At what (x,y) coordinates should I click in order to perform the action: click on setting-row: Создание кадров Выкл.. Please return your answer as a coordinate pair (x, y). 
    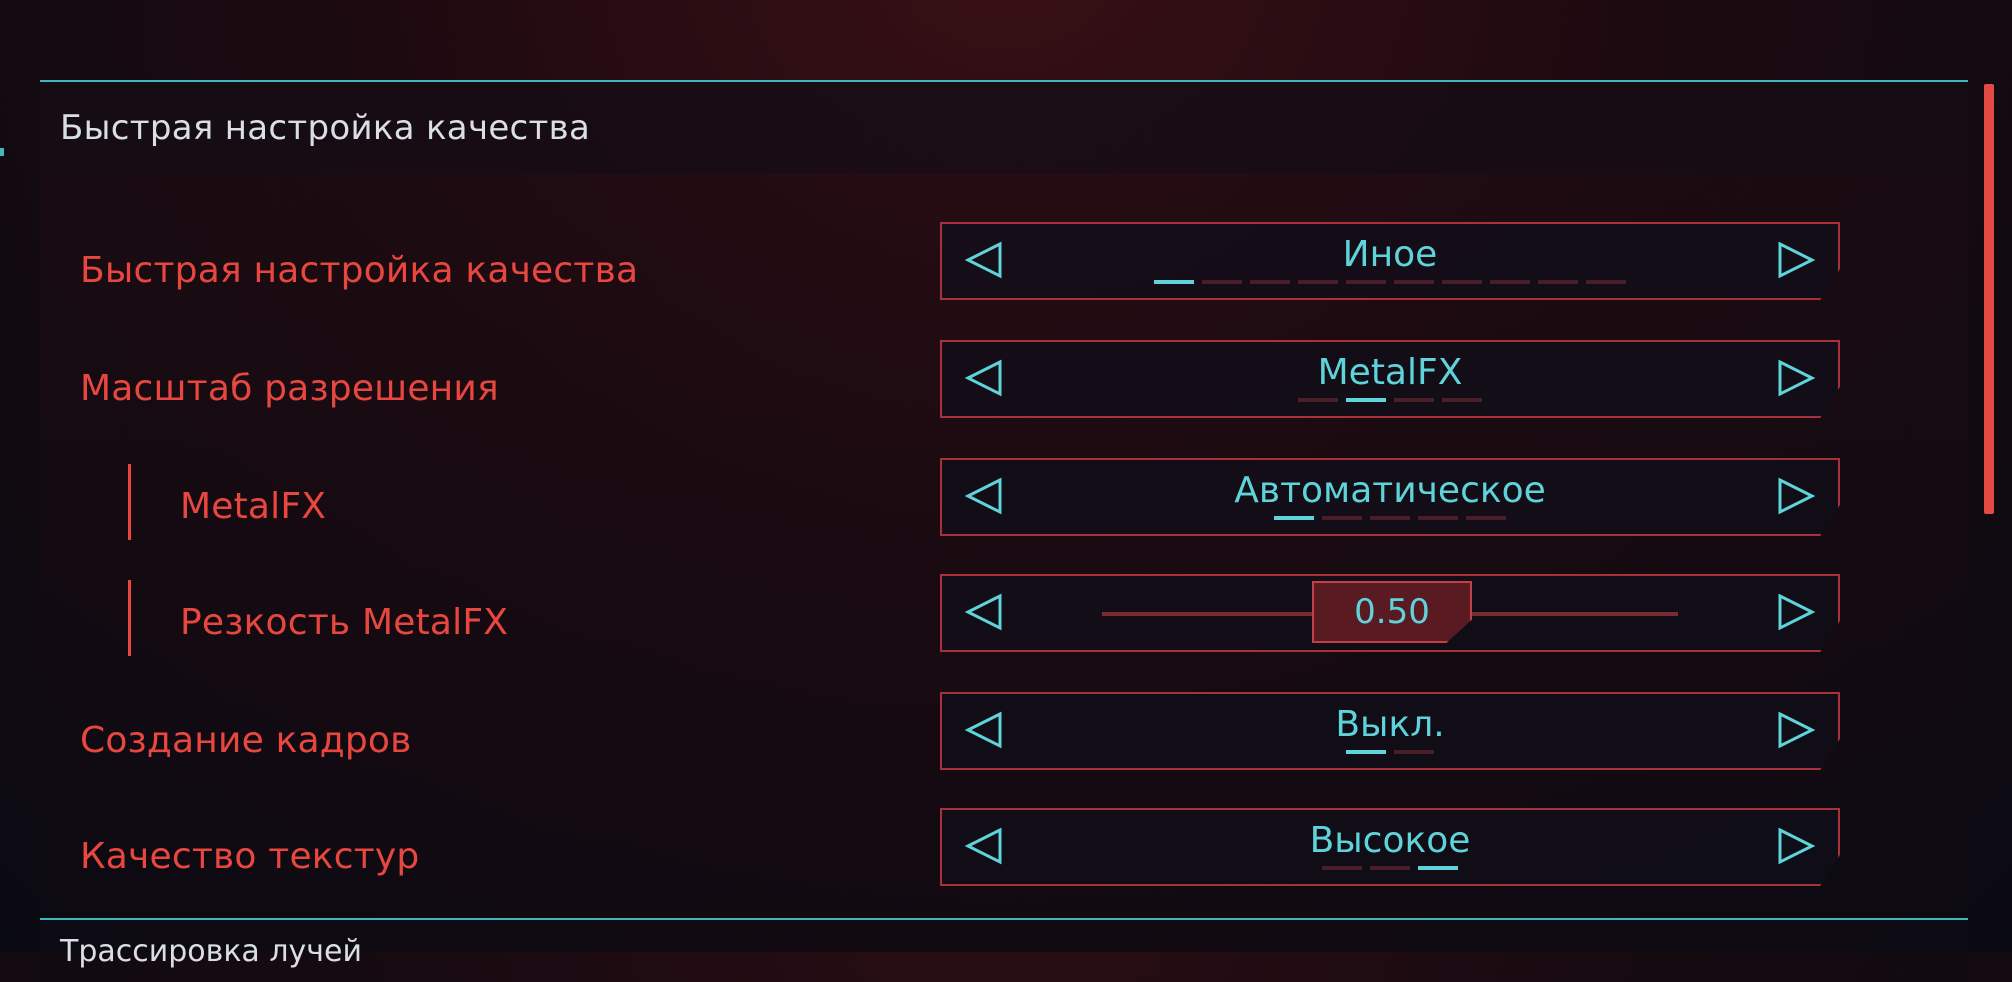
    Looking at the image, I should click on (984, 743).